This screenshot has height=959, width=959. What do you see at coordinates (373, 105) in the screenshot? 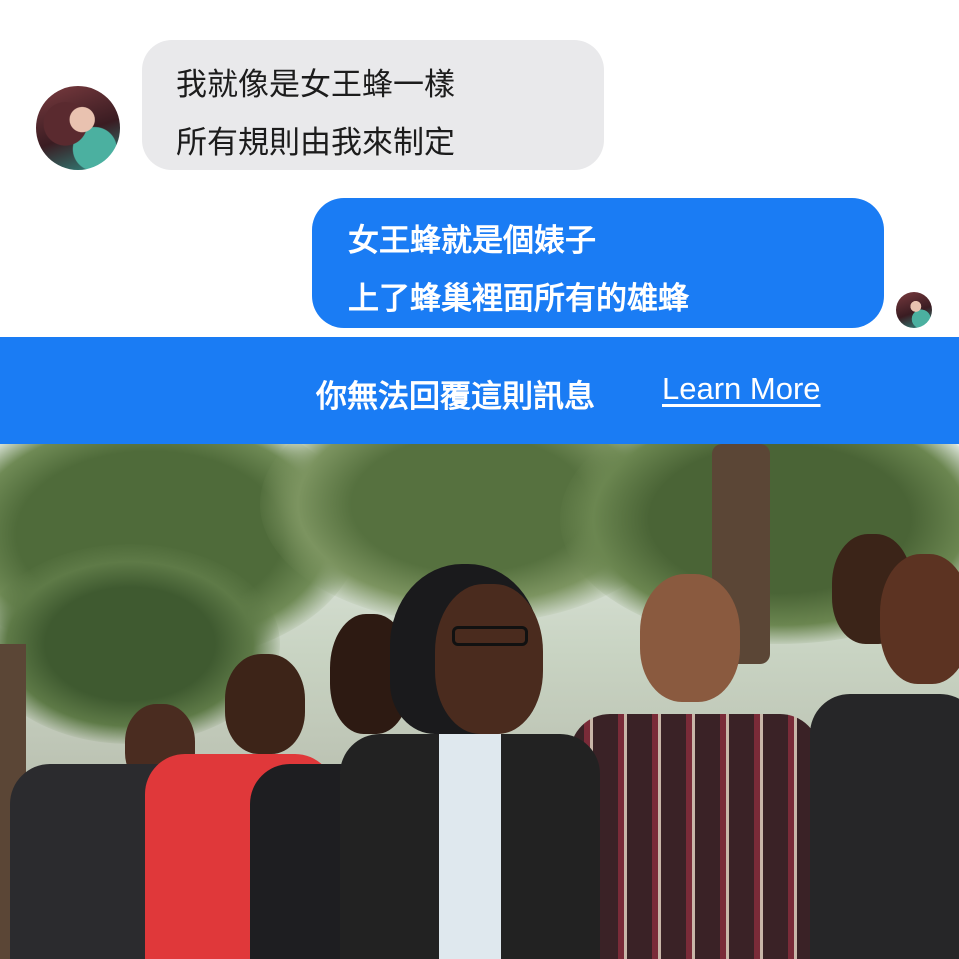
I see `incoming-message-bubble: 我就像是女王蜂一樣 所有規則由我來制定` at bounding box center [373, 105].